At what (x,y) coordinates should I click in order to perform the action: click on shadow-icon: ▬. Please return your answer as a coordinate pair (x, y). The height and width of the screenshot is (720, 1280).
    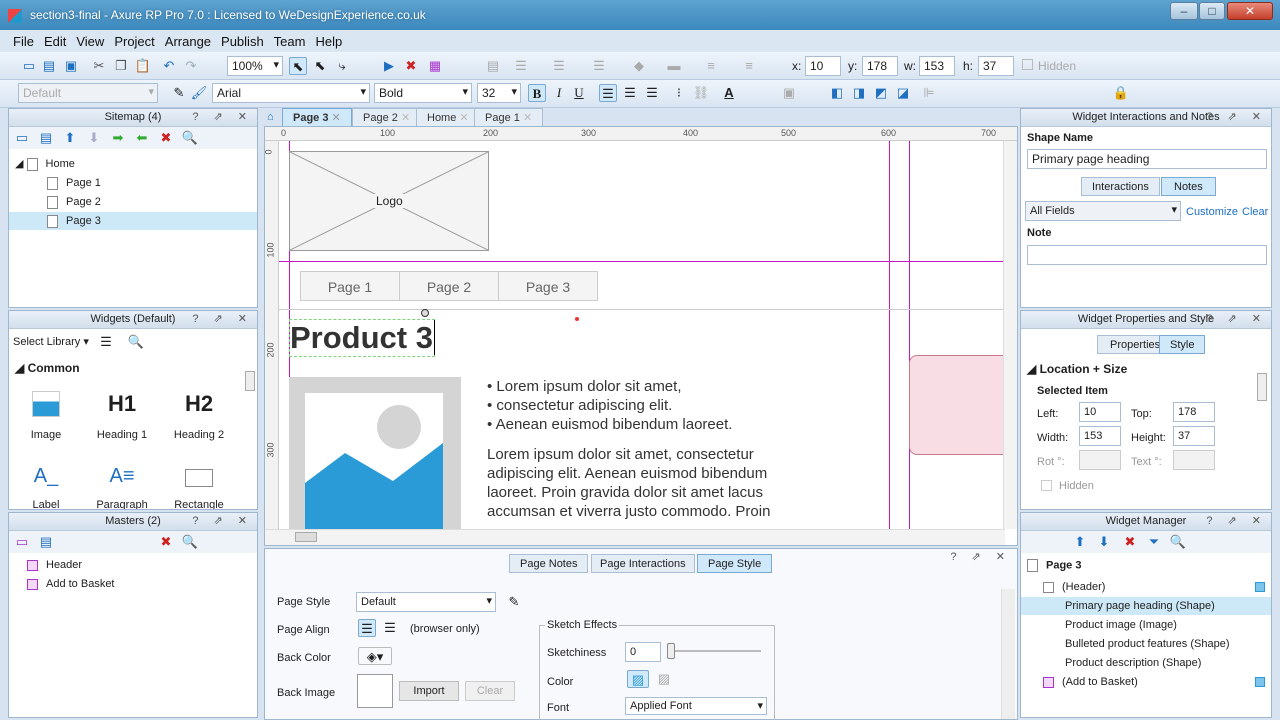
    Looking at the image, I should click on (674, 66).